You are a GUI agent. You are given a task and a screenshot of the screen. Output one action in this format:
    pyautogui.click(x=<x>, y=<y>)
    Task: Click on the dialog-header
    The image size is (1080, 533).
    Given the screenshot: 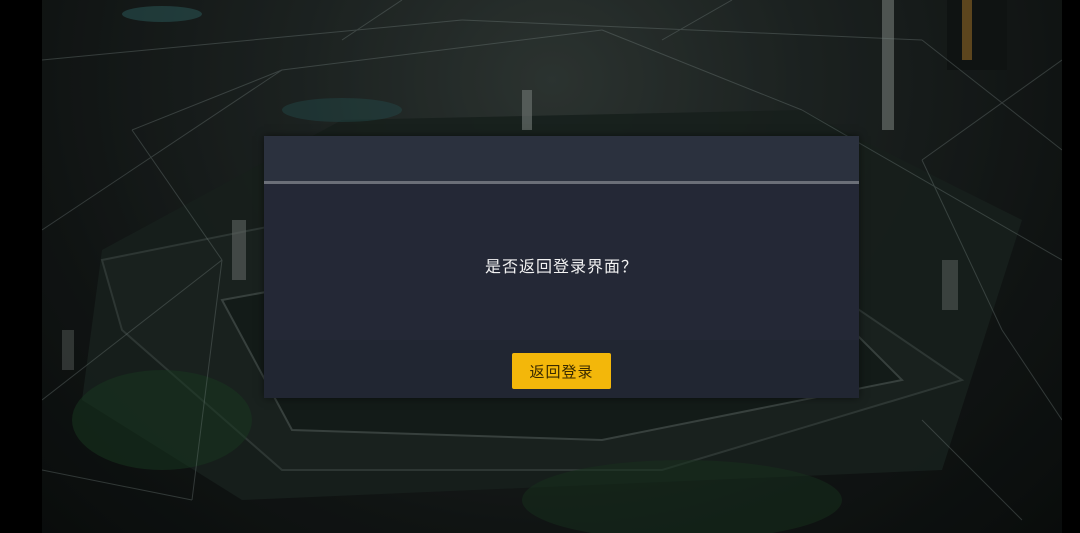 What is the action you would take?
    pyautogui.click(x=561, y=158)
    